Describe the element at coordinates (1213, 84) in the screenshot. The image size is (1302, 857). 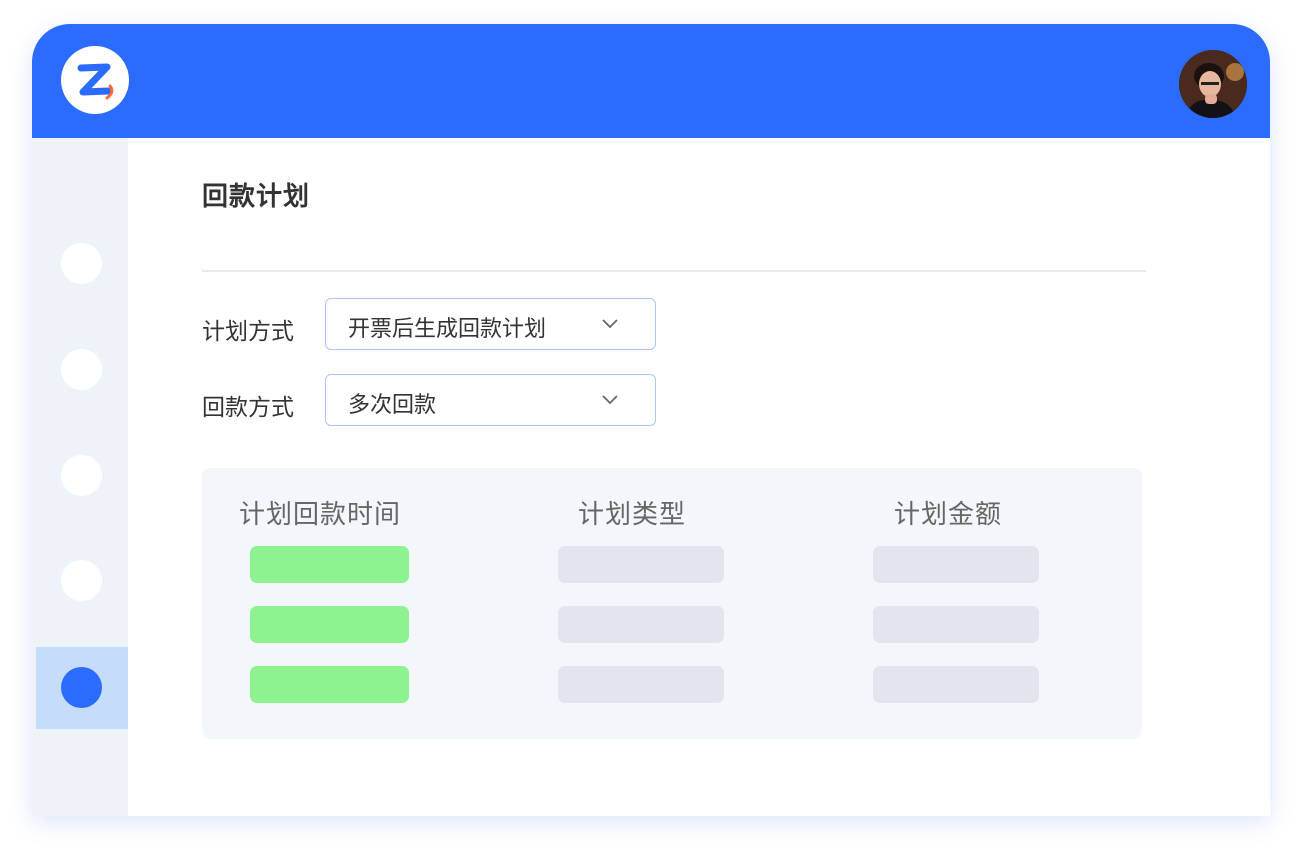
I see `user-avatar` at that location.